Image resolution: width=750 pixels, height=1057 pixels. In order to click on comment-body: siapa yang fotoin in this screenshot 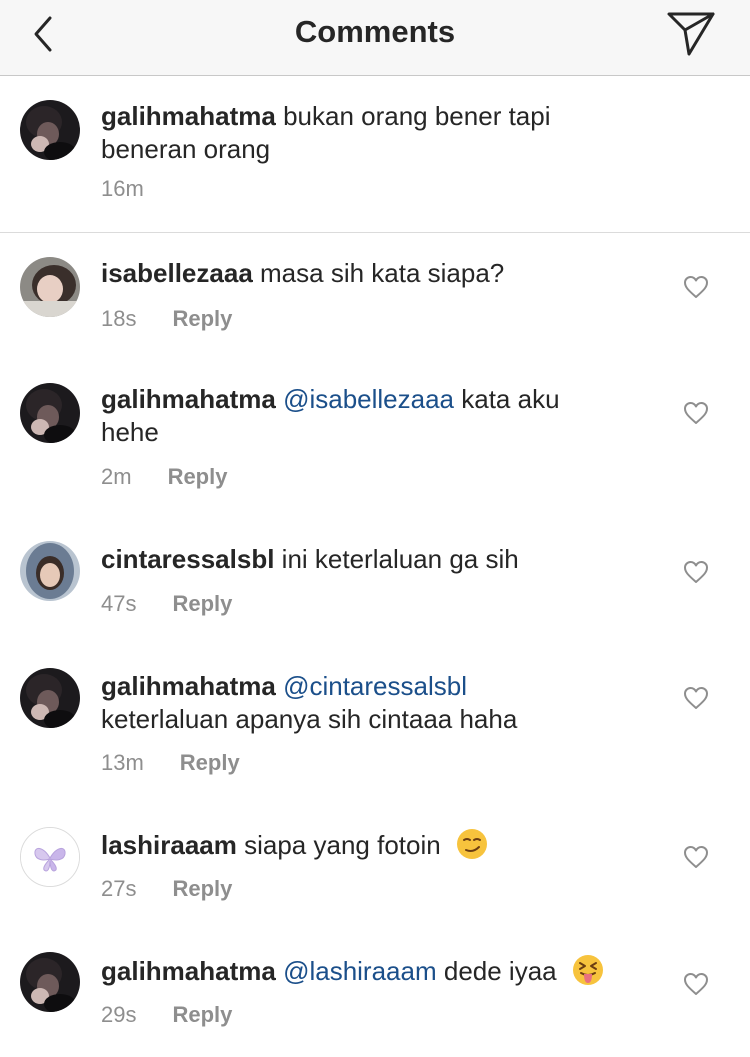, I will do `click(342, 845)`.